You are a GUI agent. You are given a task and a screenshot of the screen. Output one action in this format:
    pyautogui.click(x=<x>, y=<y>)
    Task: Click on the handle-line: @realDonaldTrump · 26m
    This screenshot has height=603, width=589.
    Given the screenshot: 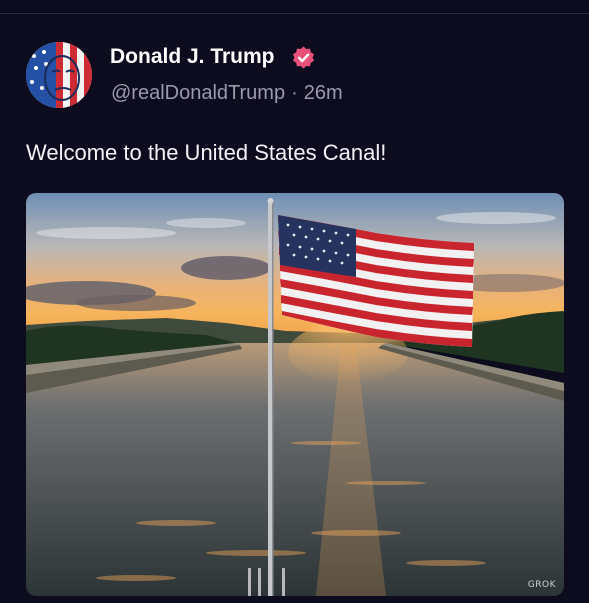 What is the action you would take?
    pyautogui.click(x=227, y=93)
    